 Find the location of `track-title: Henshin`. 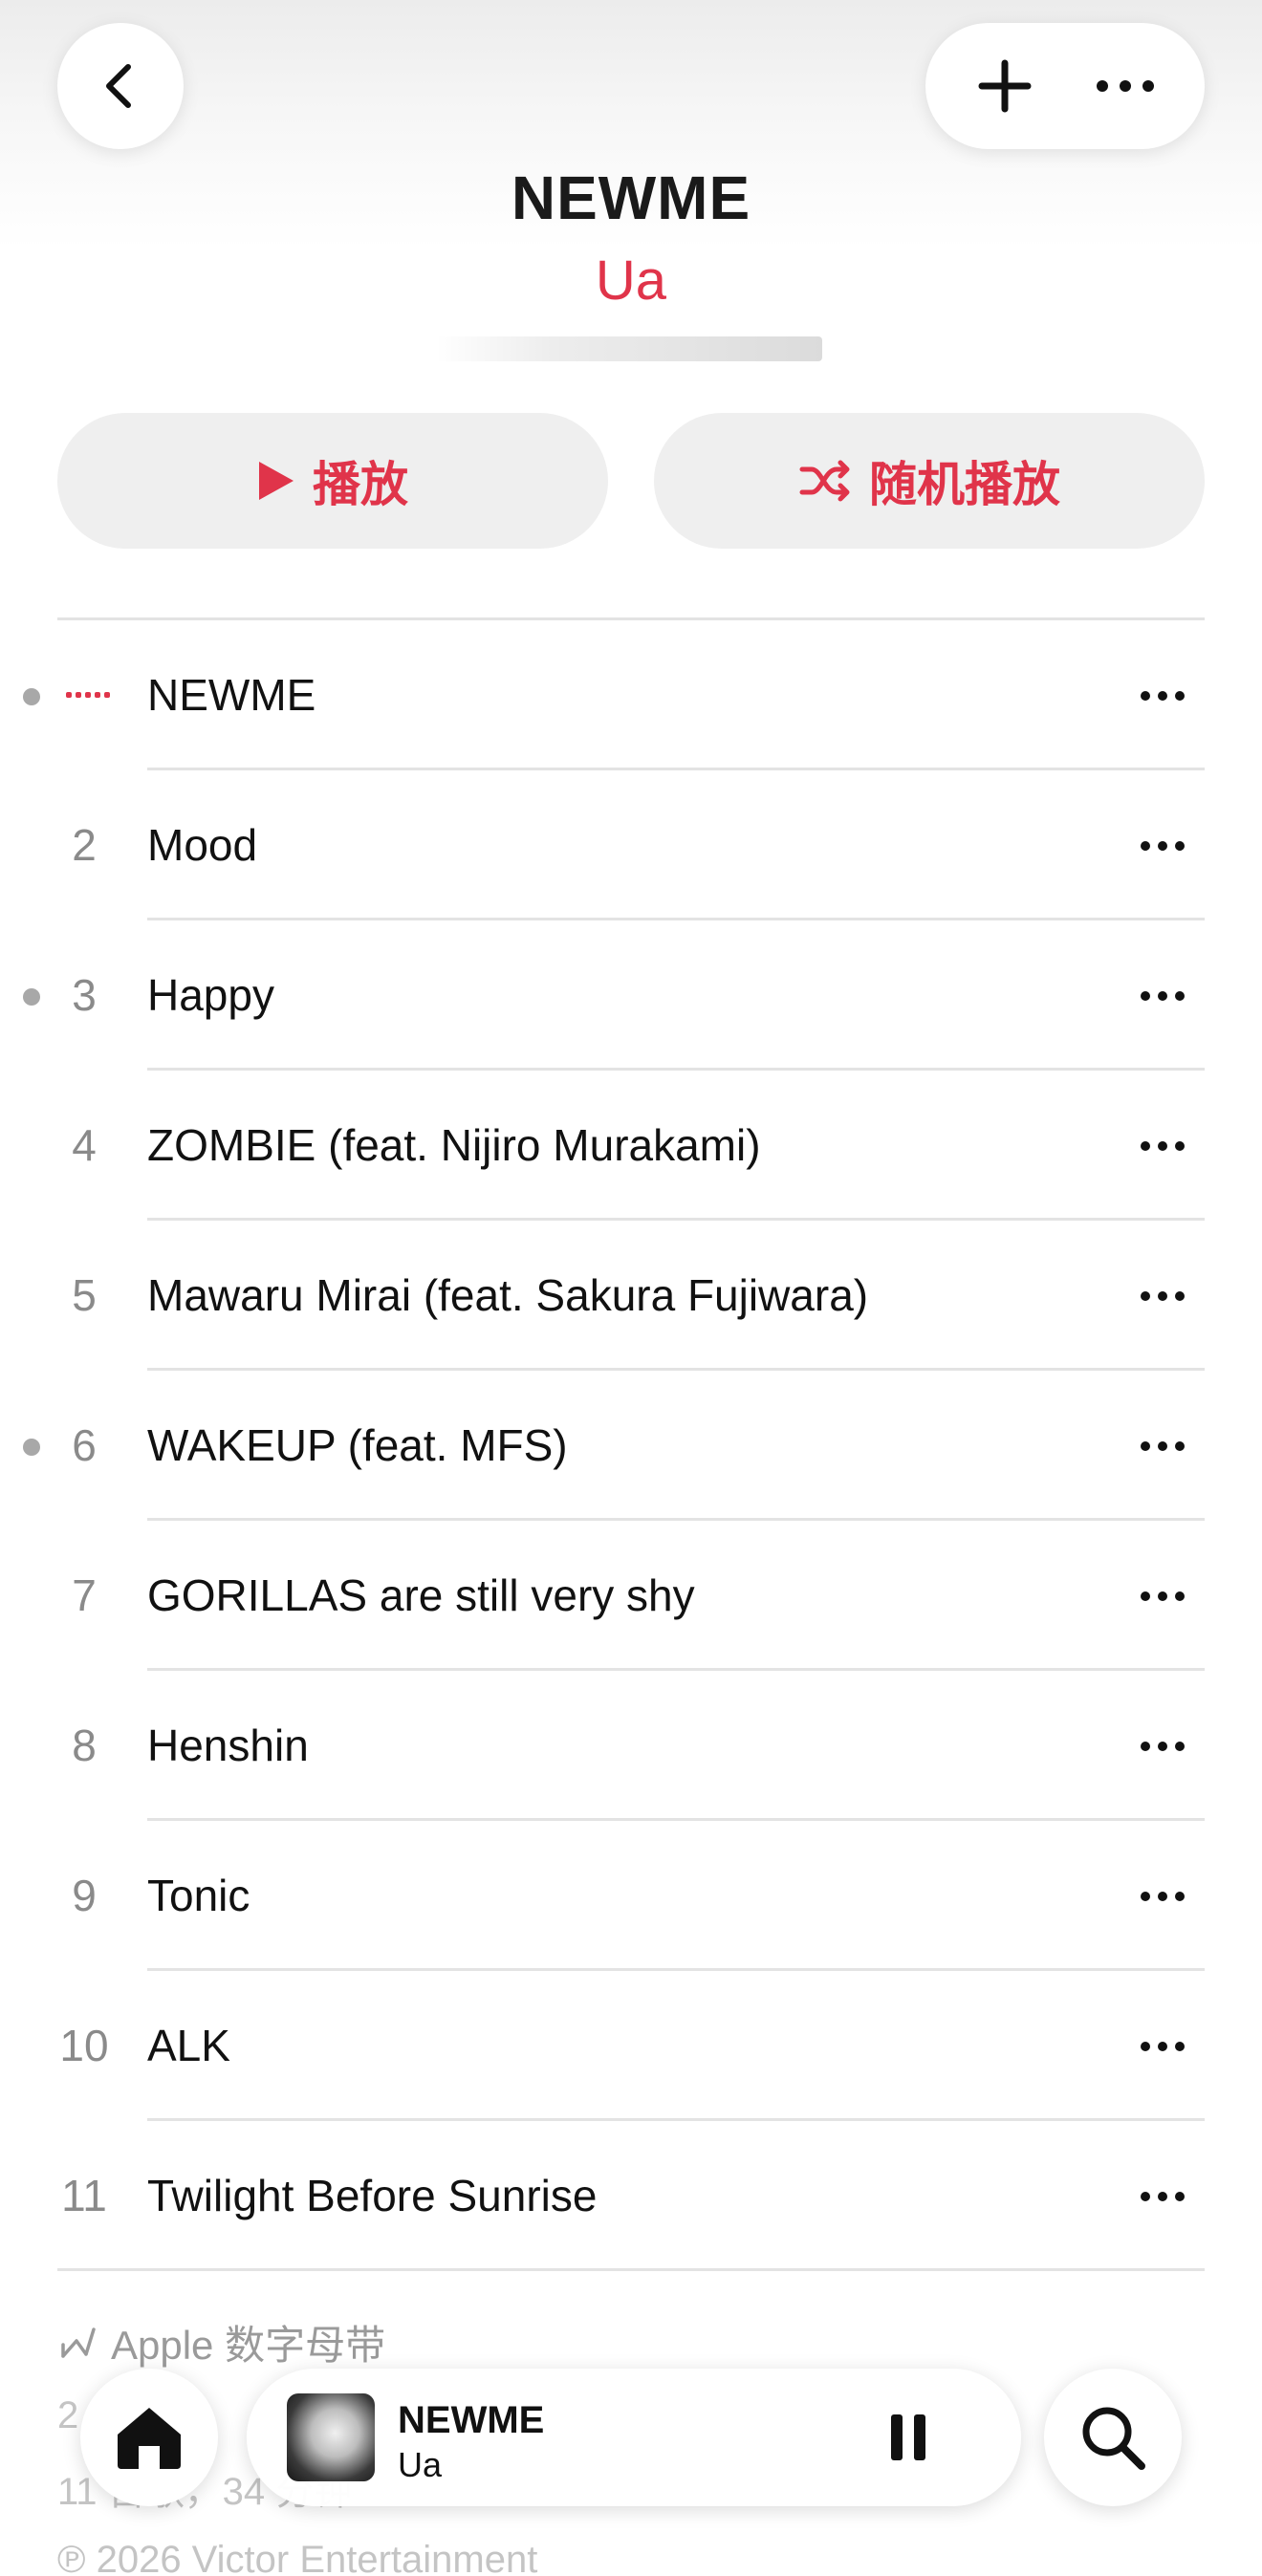

track-title: Henshin is located at coordinates (228, 1745).